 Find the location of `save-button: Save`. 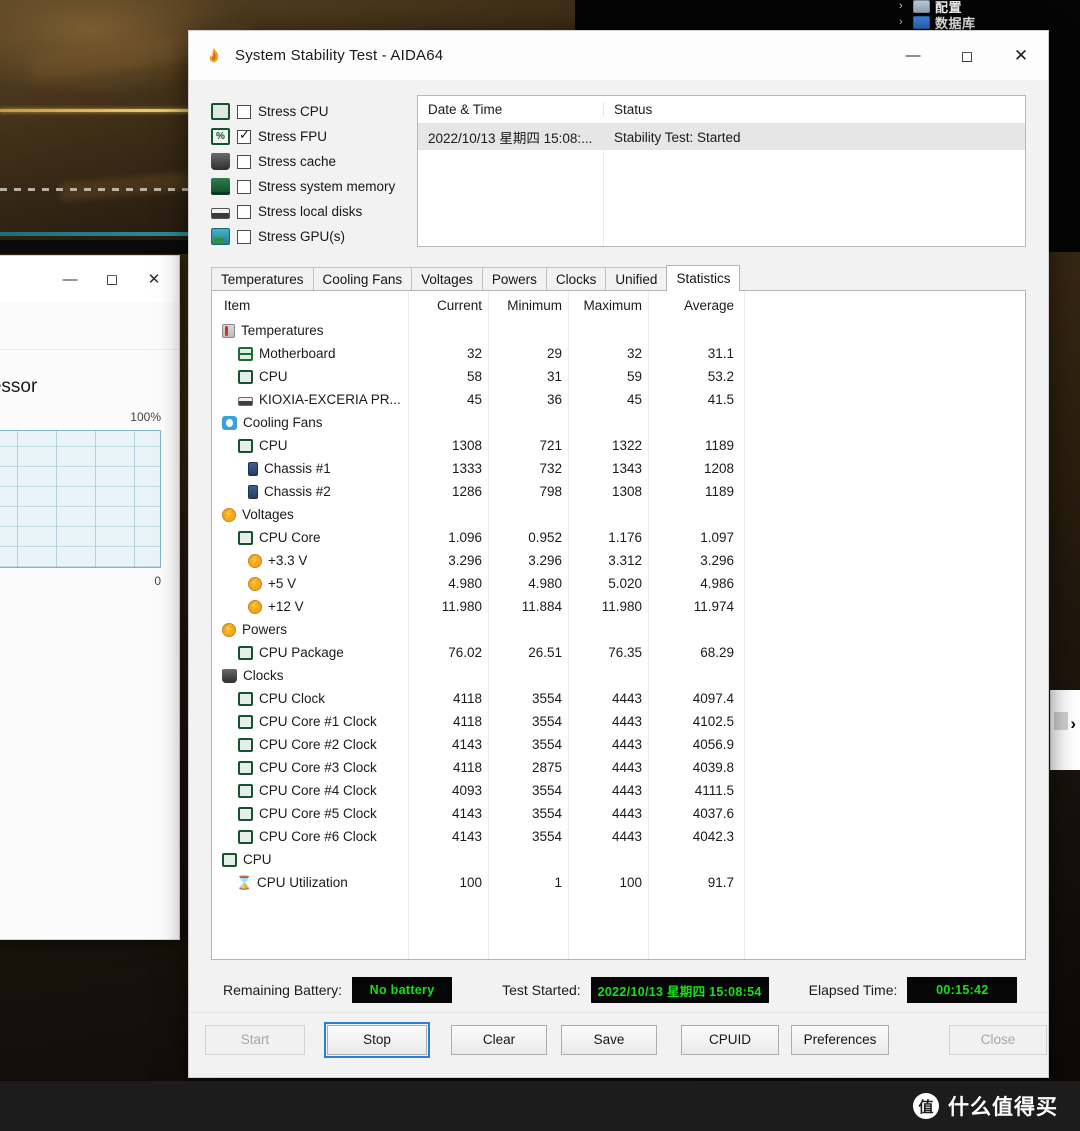

save-button: Save is located at coordinates (609, 1039).